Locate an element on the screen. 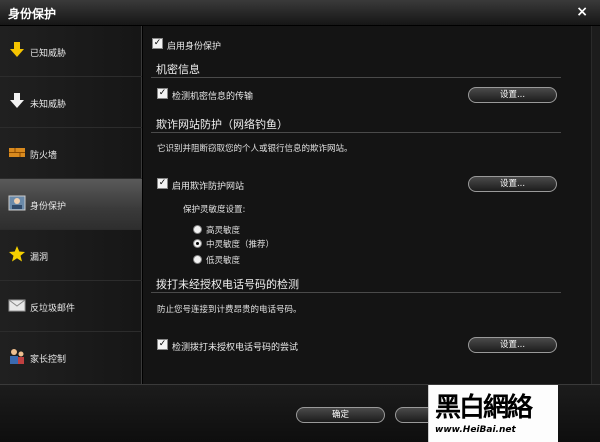 This screenshot has width=600, height=442. detect-sensitive-checkbox: ✓ is located at coordinates (162, 93).